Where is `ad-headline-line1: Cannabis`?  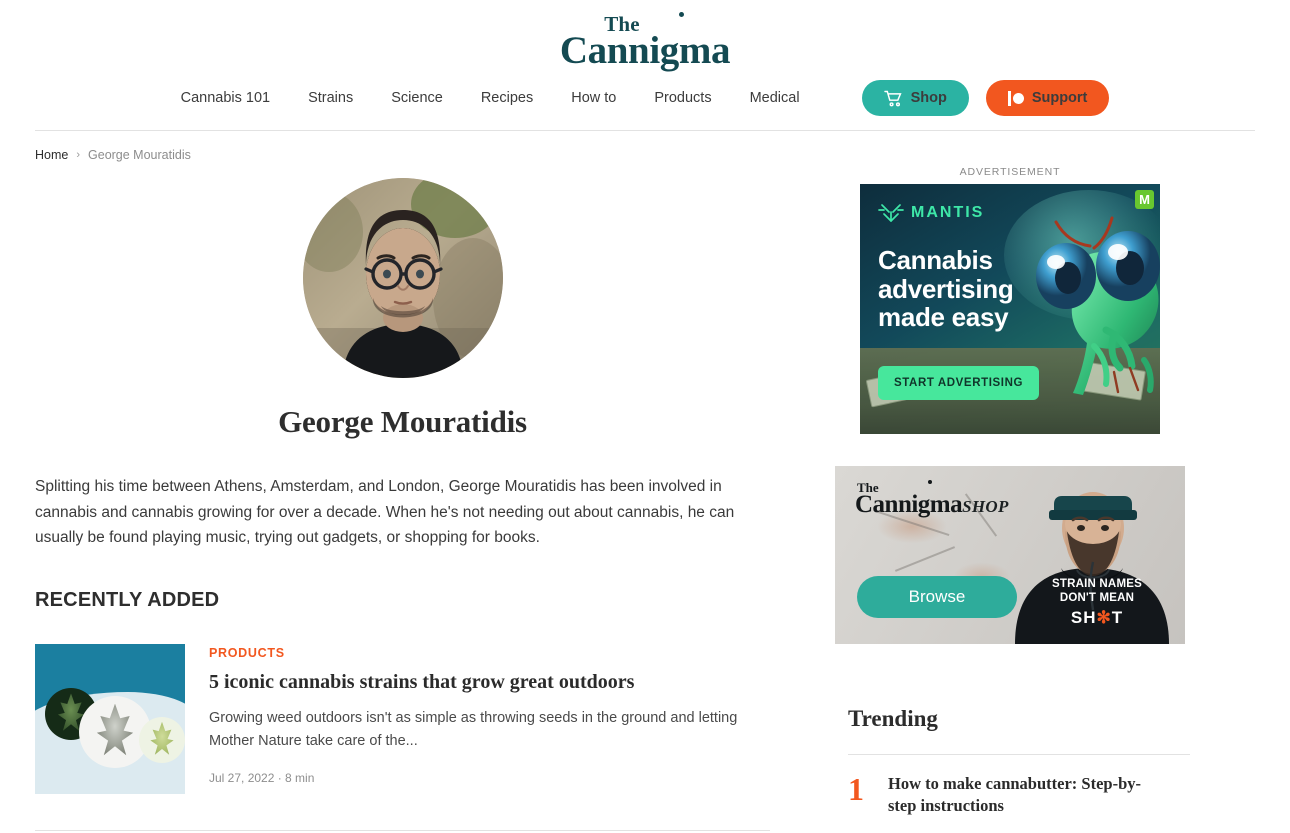
ad-headline-line1: Cannabis is located at coordinates (935, 260).